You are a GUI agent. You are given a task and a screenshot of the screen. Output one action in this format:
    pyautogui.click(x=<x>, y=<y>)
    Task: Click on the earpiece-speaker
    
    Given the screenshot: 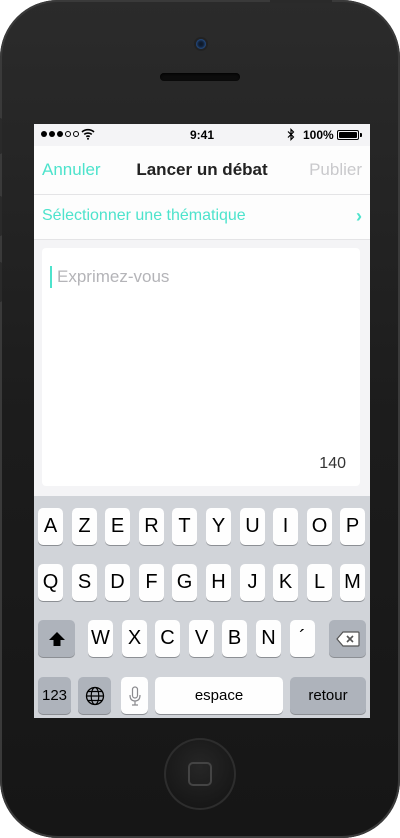 What is the action you would take?
    pyautogui.click(x=200, y=77)
    